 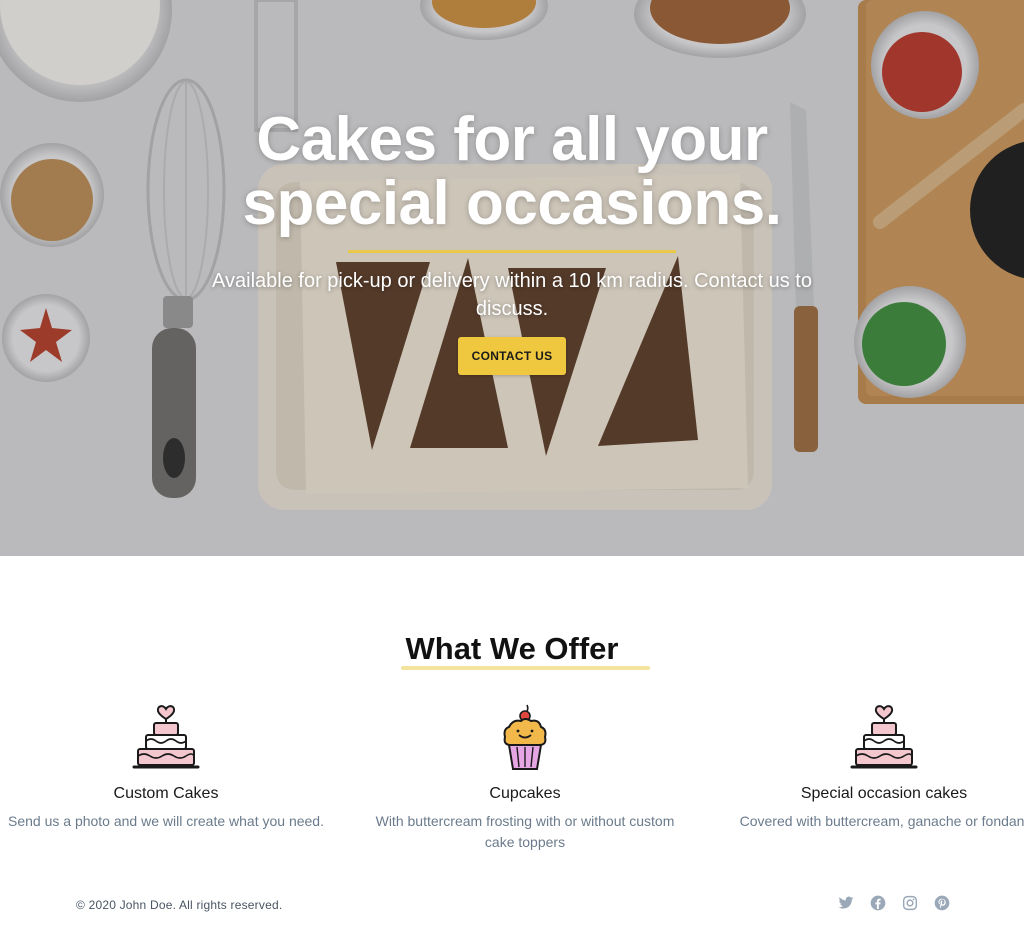 What do you see at coordinates (512, 648) in the screenshot?
I see `offer-heading: What We Offer` at bounding box center [512, 648].